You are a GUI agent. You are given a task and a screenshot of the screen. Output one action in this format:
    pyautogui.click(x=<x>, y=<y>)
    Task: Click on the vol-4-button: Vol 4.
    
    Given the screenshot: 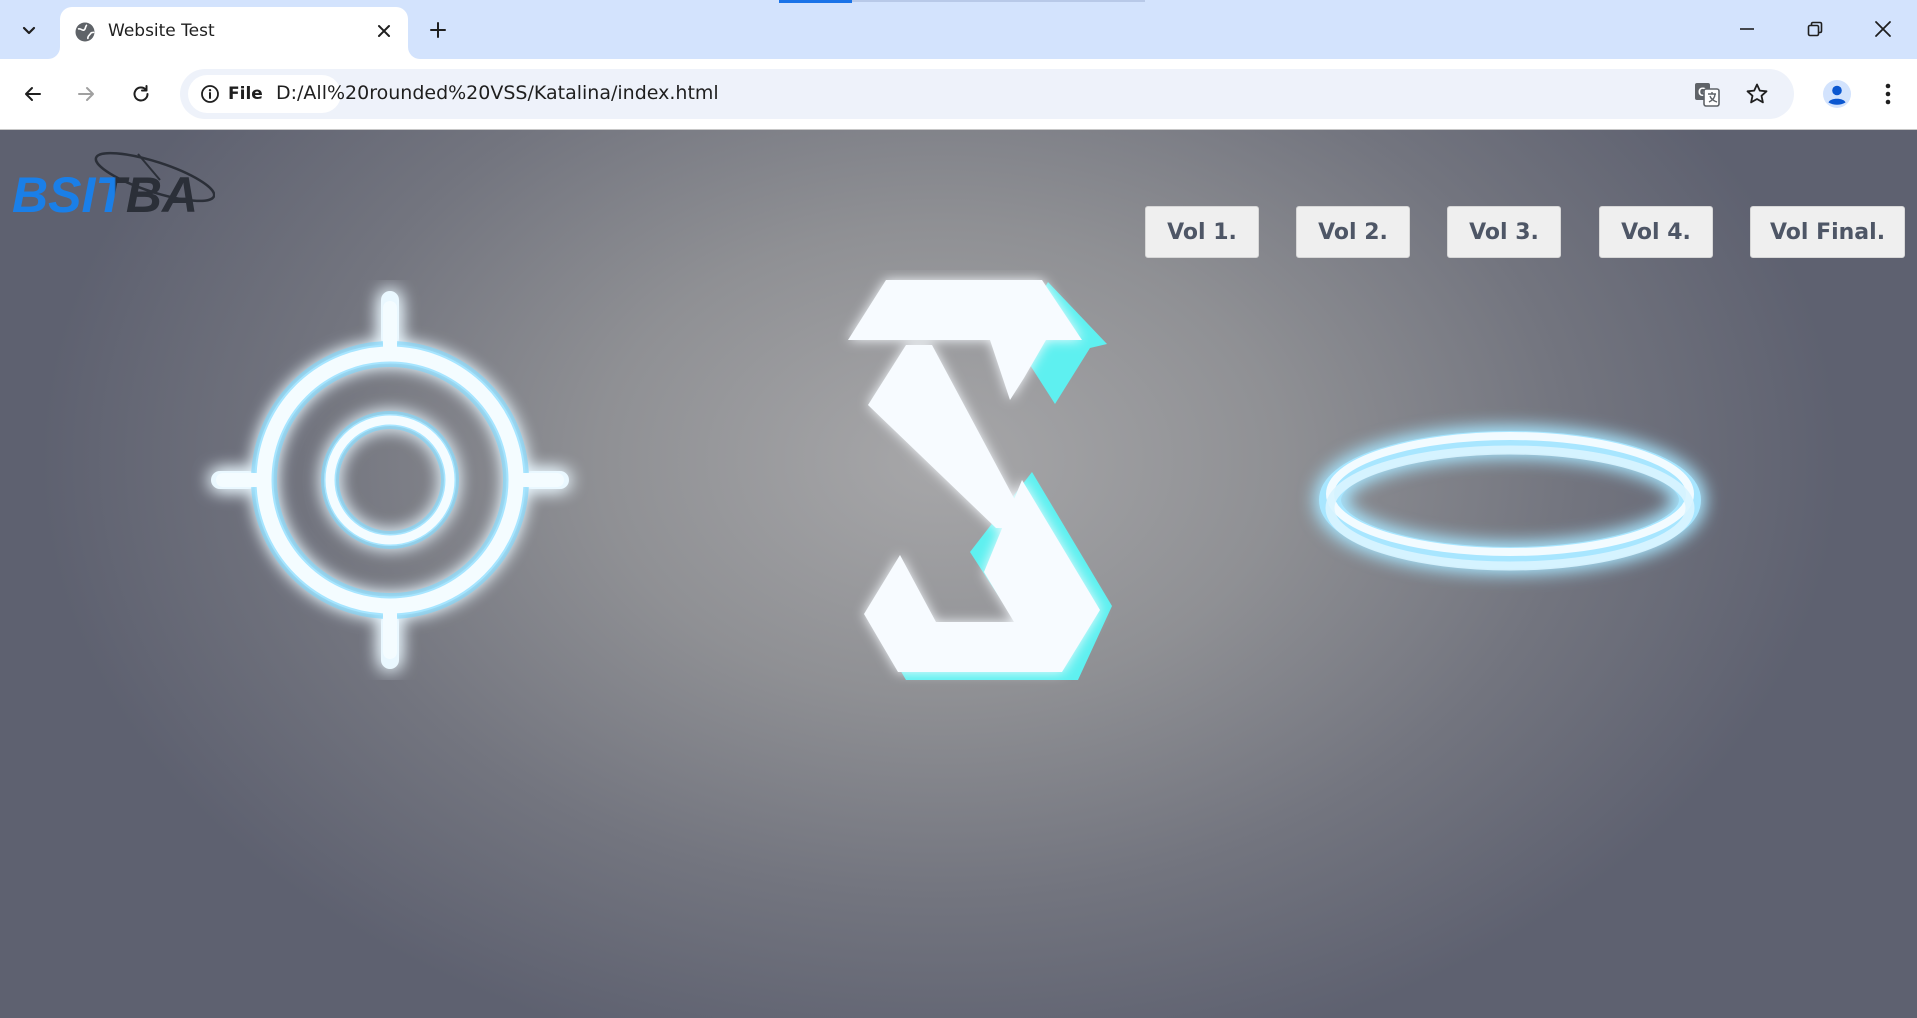 What is the action you would take?
    pyautogui.click(x=1656, y=232)
    